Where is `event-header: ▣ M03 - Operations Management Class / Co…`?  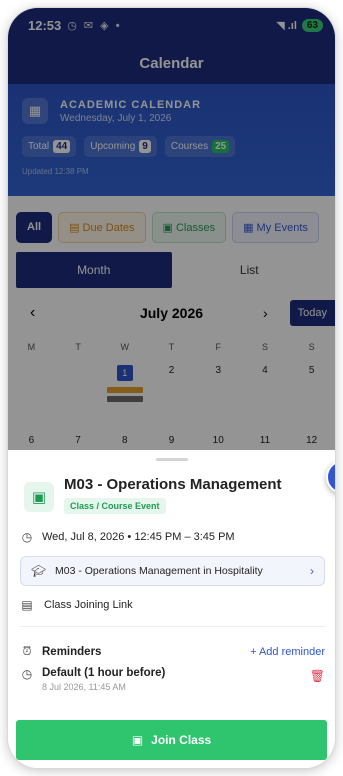 event-header: ▣ M03 - Operations Management Class / Co… is located at coordinates (171, 495).